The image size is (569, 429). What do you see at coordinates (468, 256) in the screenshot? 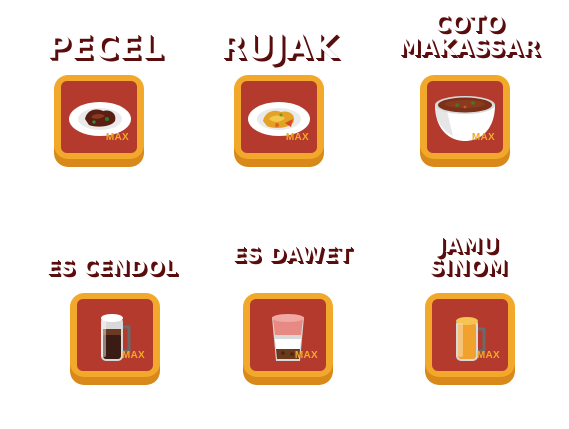
I see `title-jamu-sinom: JAMU SINOM` at bounding box center [468, 256].